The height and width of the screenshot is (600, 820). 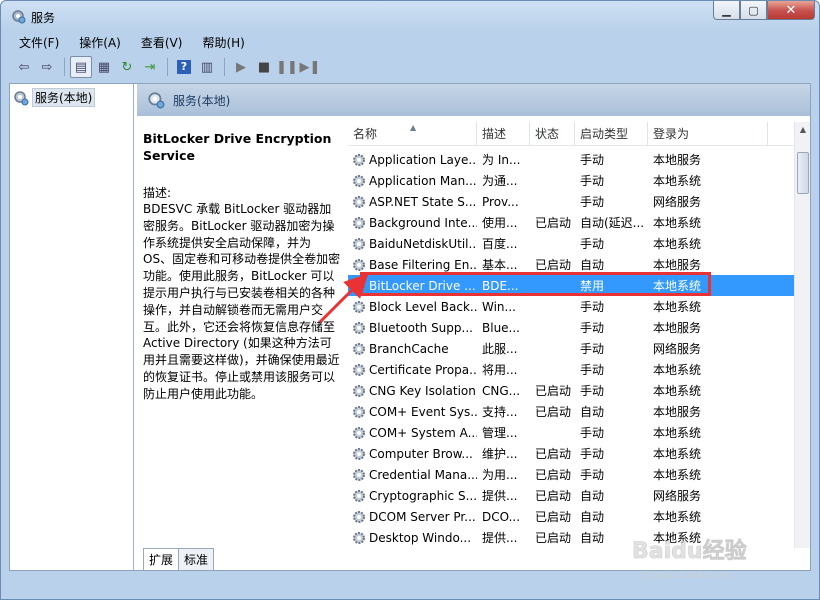 What do you see at coordinates (264, 67) in the screenshot?
I see `stop-service-button: ■` at bounding box center [264, 67].